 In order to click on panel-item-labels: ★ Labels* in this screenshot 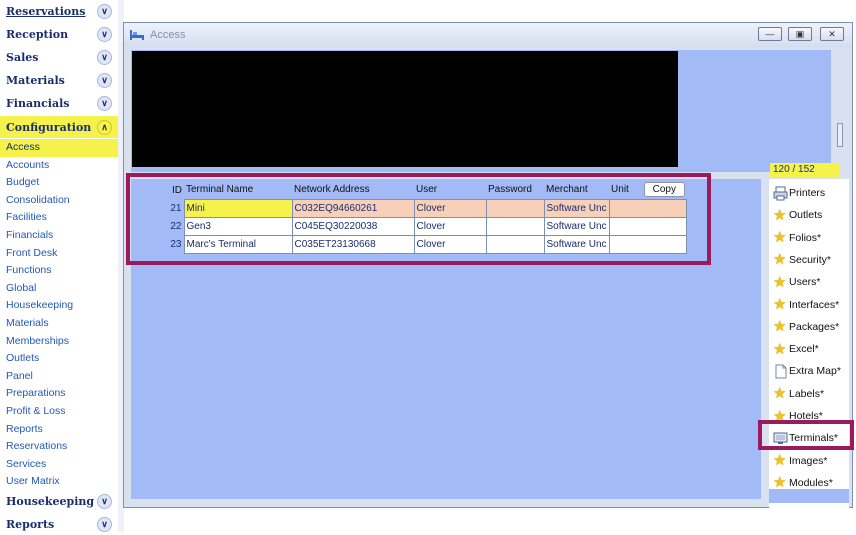, I will do `click(798, 394)`.